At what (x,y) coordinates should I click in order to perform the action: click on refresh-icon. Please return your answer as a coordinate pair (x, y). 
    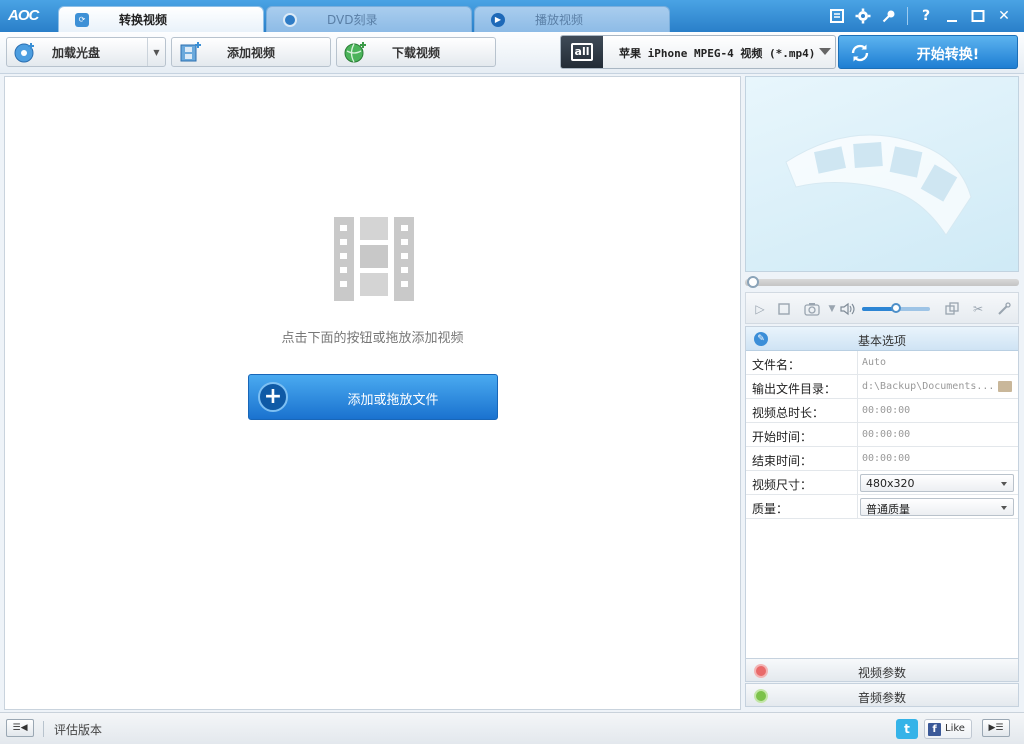
    Looking at the image, I should click on (860, 53).